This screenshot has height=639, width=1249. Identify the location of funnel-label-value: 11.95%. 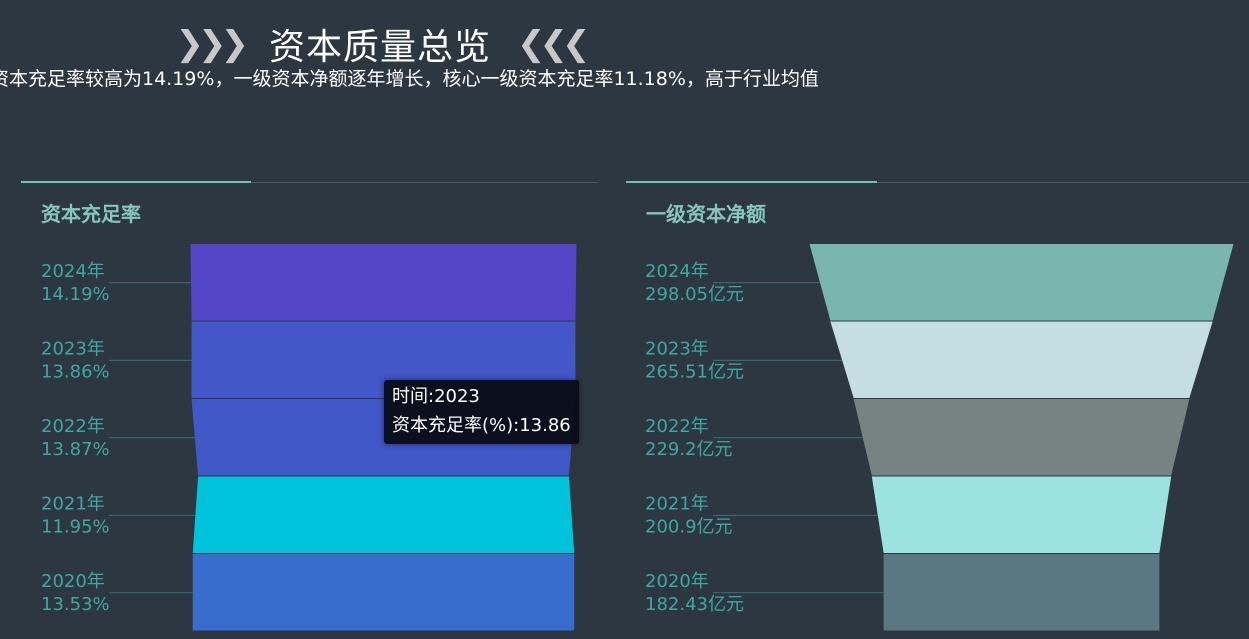
(75, 526).